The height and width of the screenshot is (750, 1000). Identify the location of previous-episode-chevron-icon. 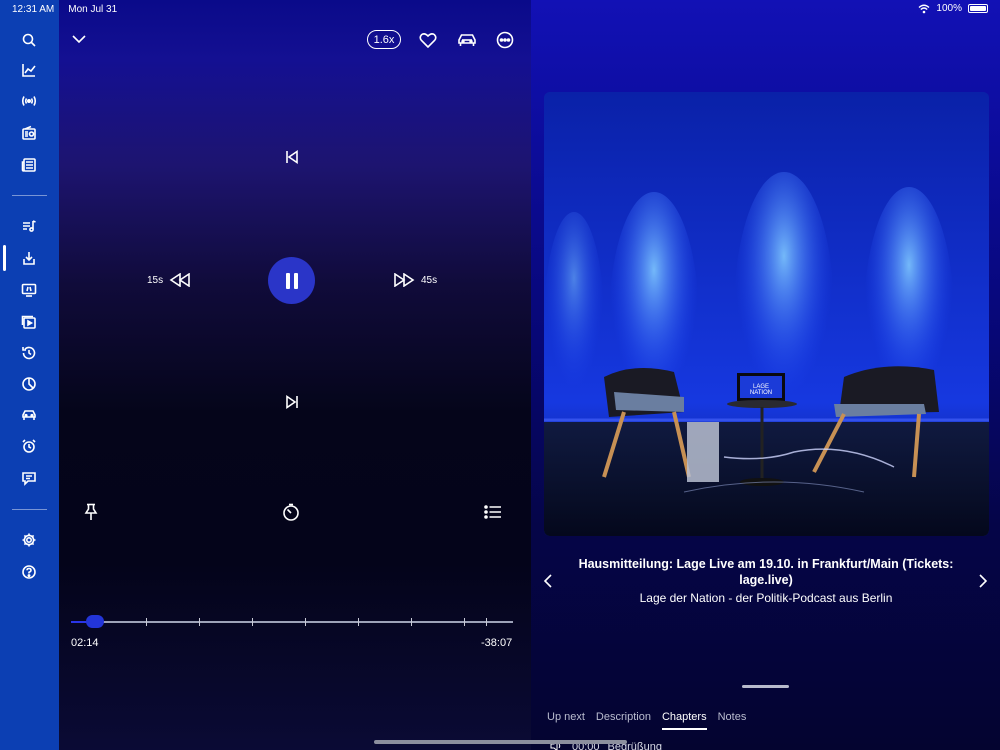
(548, 581).